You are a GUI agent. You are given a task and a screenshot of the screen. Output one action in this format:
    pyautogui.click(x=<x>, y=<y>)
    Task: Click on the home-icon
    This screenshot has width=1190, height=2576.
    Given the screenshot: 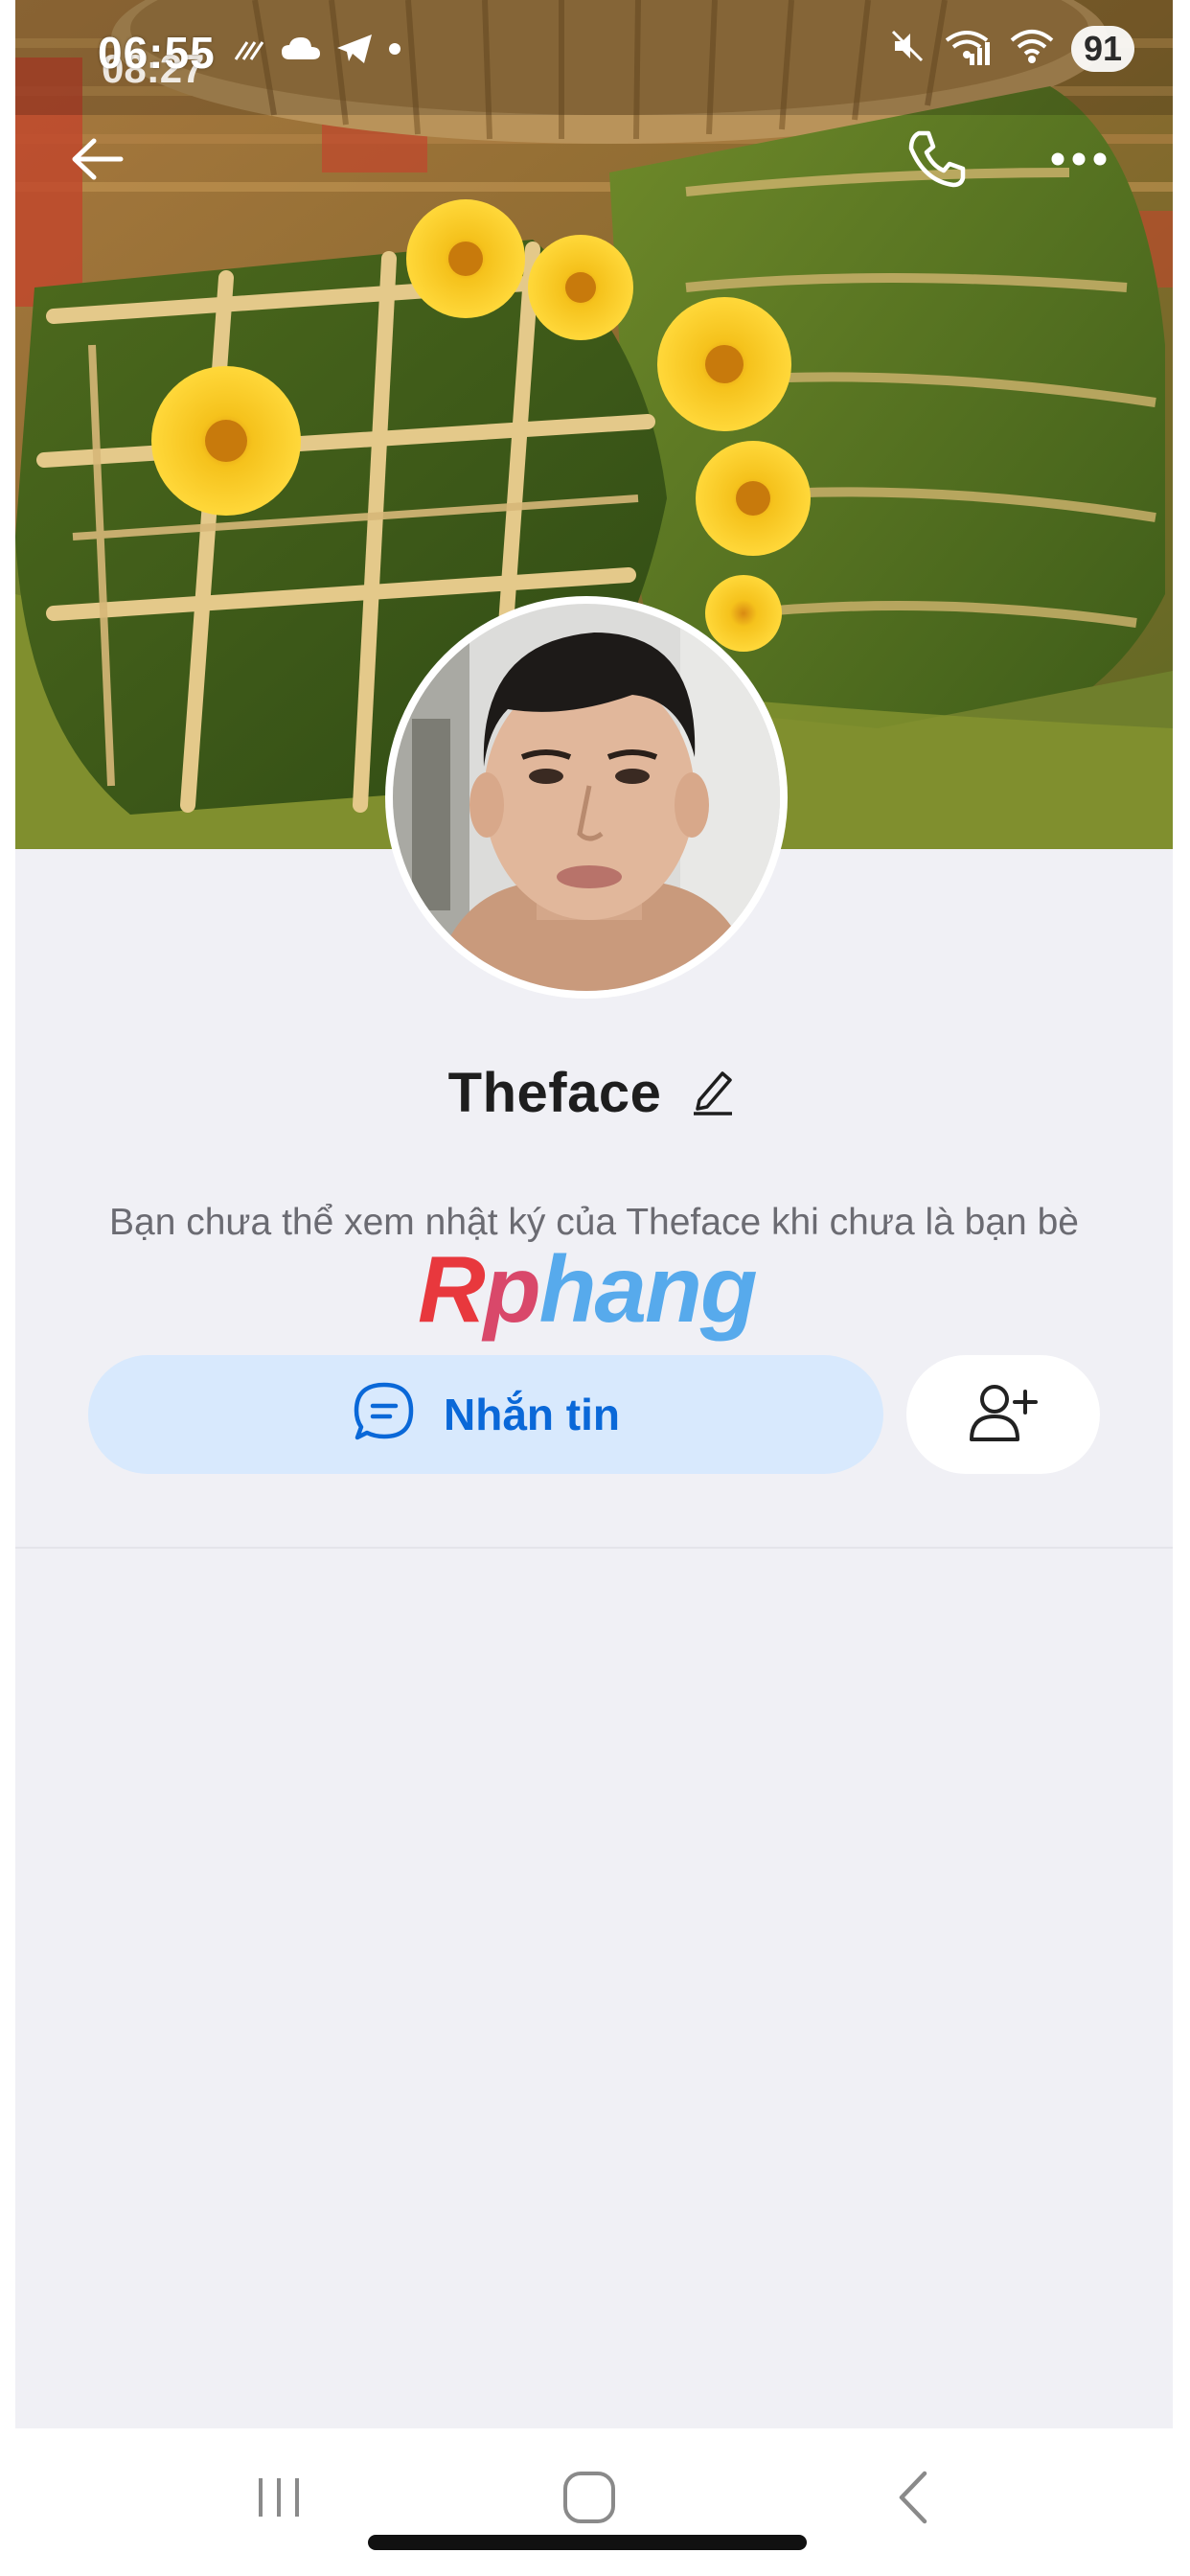 What is the action you would take?
    pyautogui.click(x=589, y=2500)
    